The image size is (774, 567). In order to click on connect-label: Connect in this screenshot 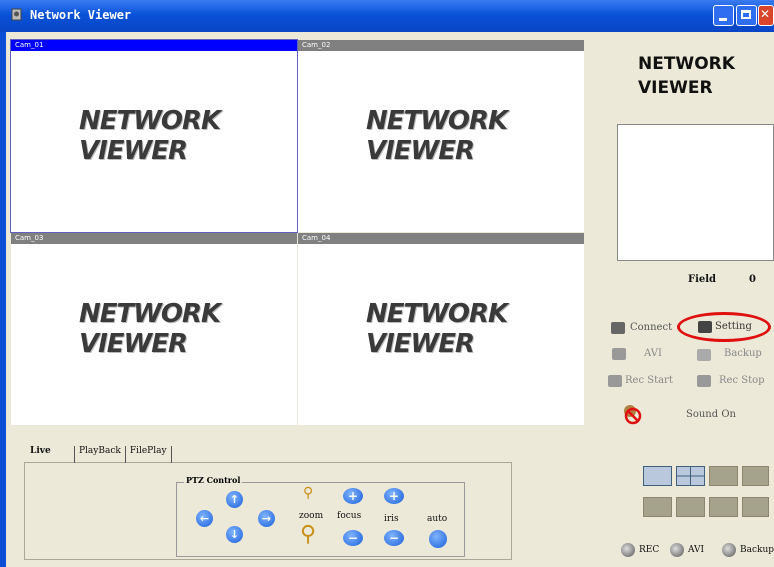, I will do `click(651, 327)`.